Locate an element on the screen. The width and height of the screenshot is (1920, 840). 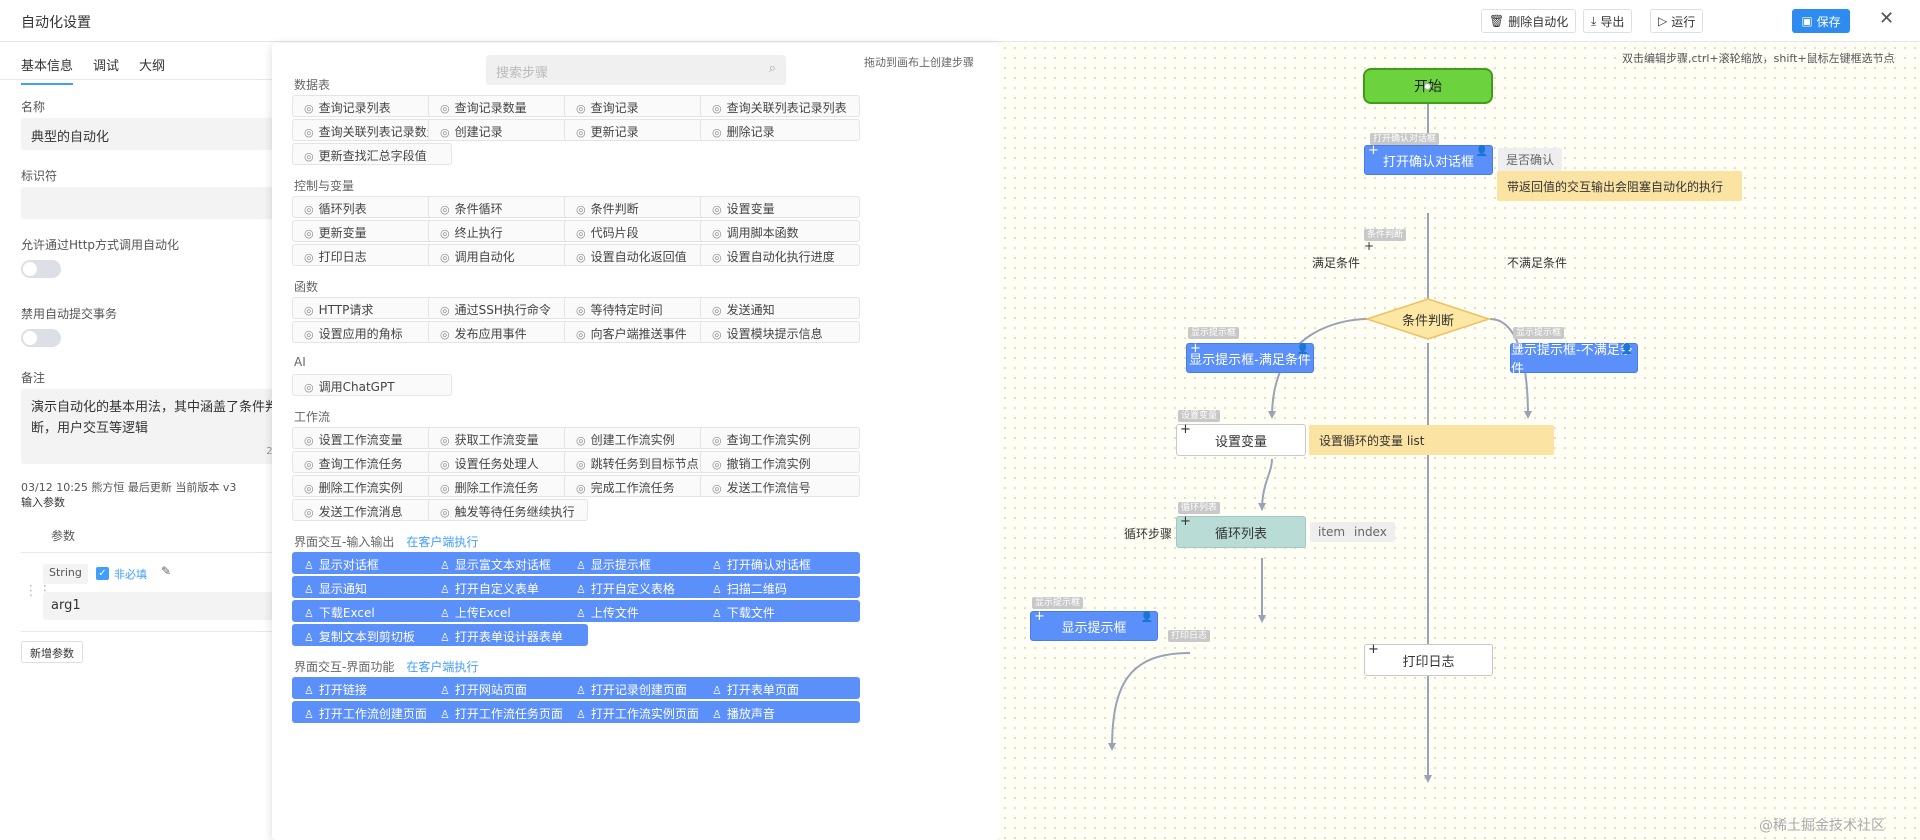
tip-loop-node: + 显示提示框 👤 is located at coordinates (1094, 625).